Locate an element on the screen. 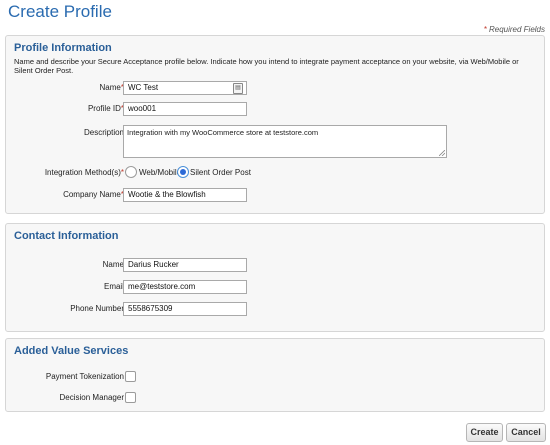  company-name-label-text: Company Name is located at coordinates (92, 194).